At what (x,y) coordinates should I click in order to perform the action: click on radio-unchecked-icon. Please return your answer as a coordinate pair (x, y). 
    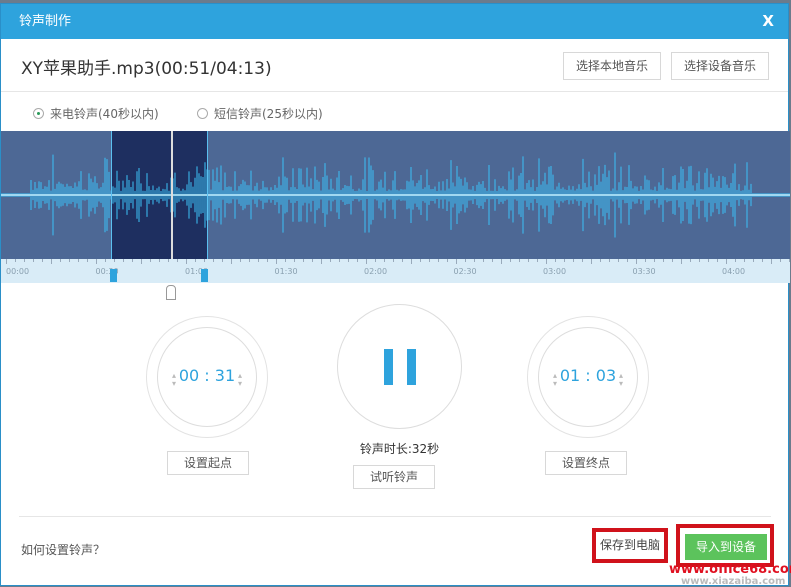
    Looking at the image, I should click on (202, 113).